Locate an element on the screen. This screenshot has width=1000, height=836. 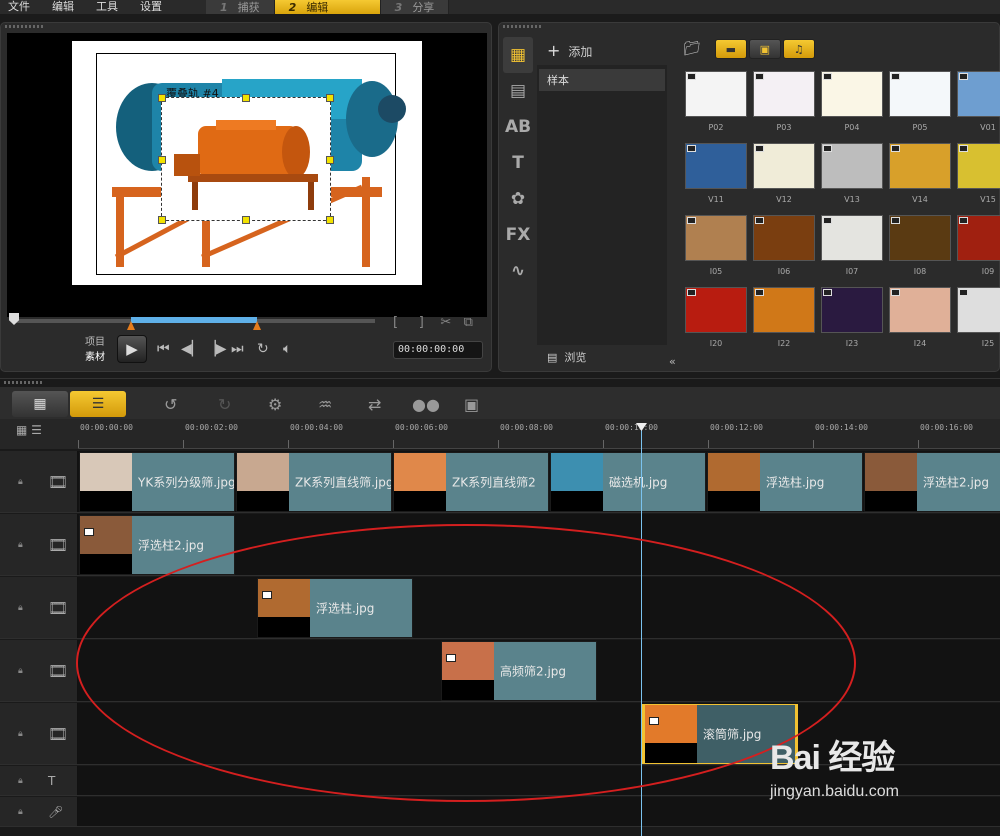
undo-icon: ↺ is located at coordinates (170, 404).